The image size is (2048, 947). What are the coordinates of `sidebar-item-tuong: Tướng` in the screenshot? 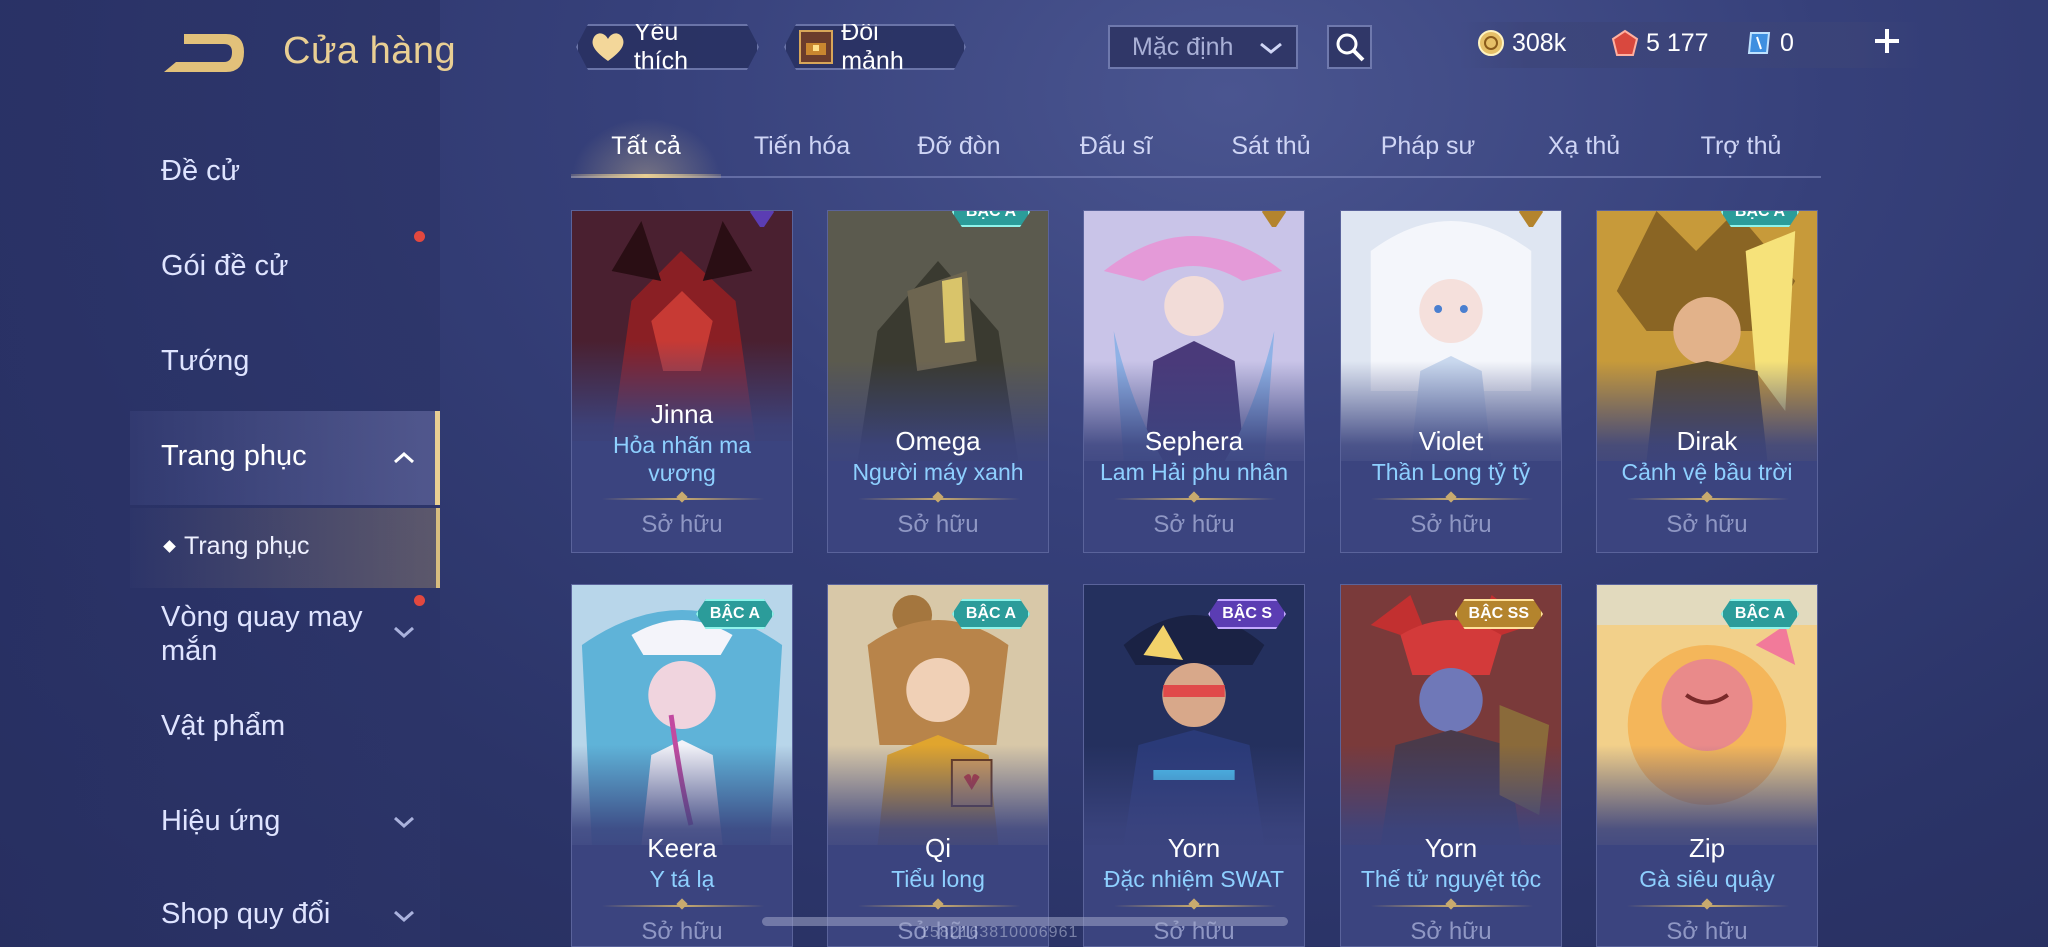 It's located at (205, 361).